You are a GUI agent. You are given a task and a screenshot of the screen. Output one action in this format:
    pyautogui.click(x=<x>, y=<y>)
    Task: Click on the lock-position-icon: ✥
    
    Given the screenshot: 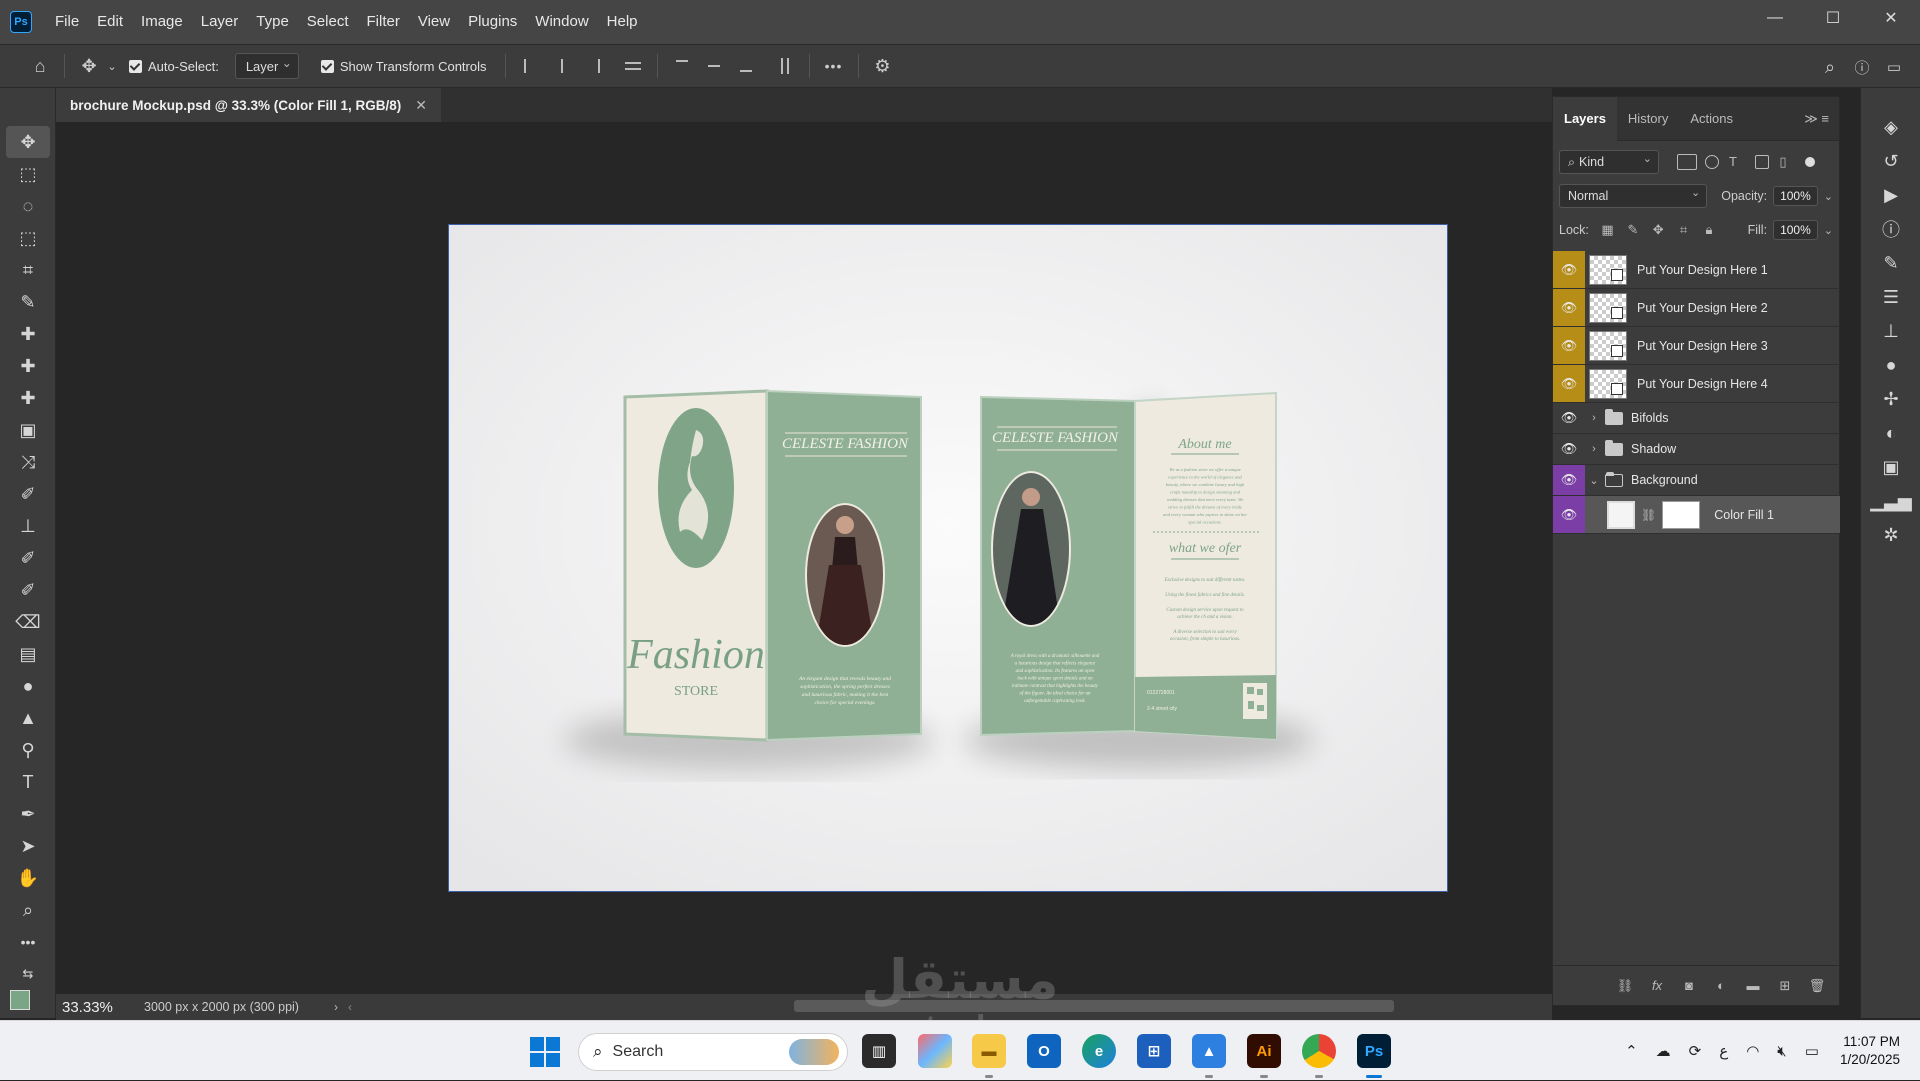 What is the action you would take?
    pyautogui.click(x=1658, y=230)
    